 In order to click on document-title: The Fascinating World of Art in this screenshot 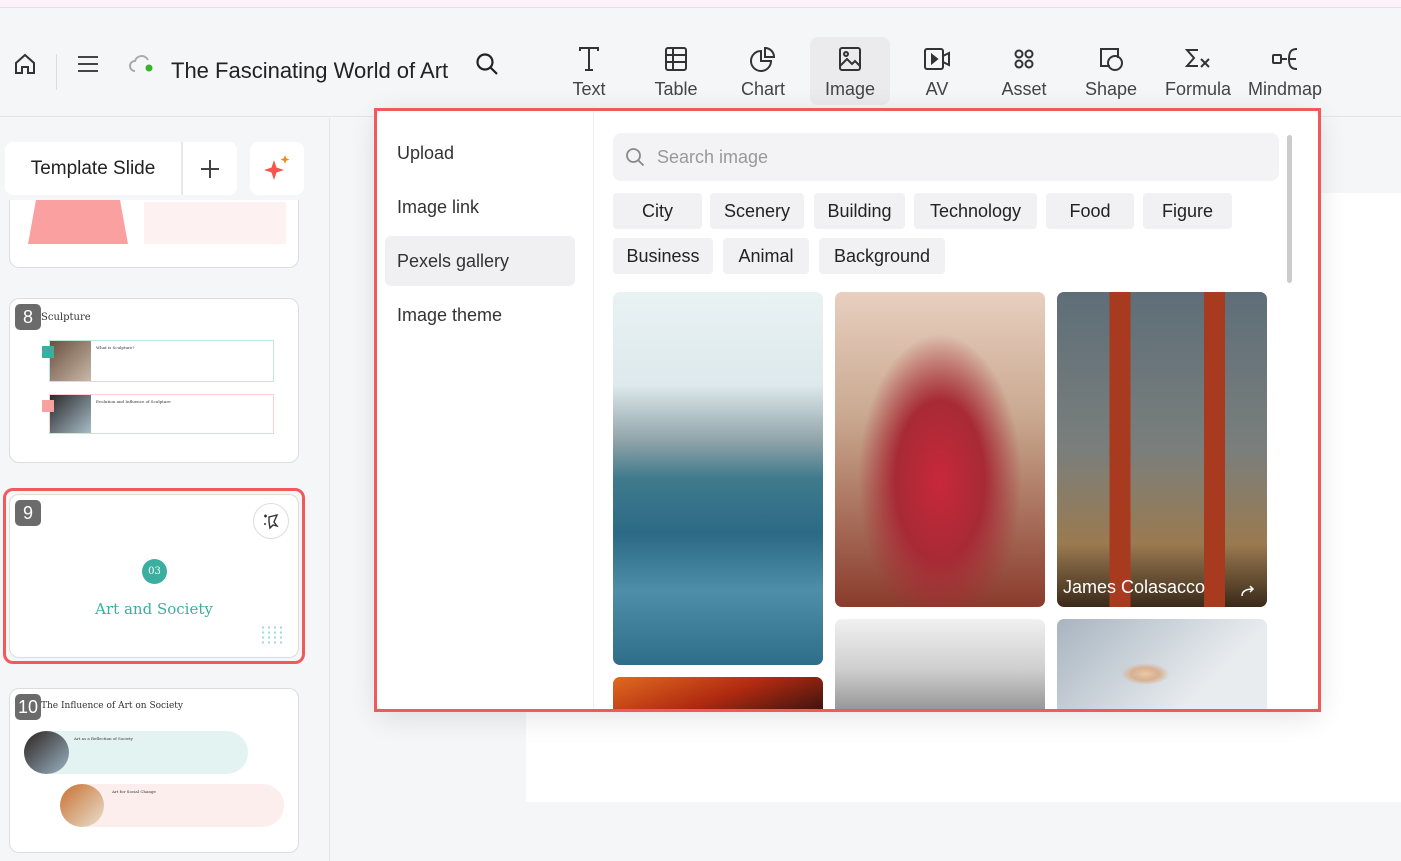, I will do `click(309, 71)`.